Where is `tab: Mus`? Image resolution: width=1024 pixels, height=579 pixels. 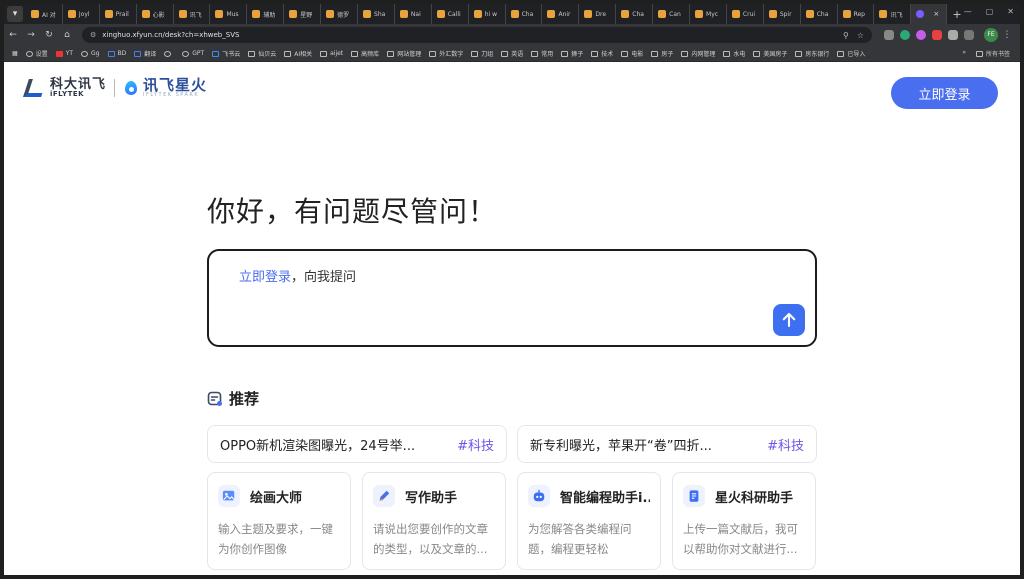
tab: Mus is located at coordinates (229, 14).